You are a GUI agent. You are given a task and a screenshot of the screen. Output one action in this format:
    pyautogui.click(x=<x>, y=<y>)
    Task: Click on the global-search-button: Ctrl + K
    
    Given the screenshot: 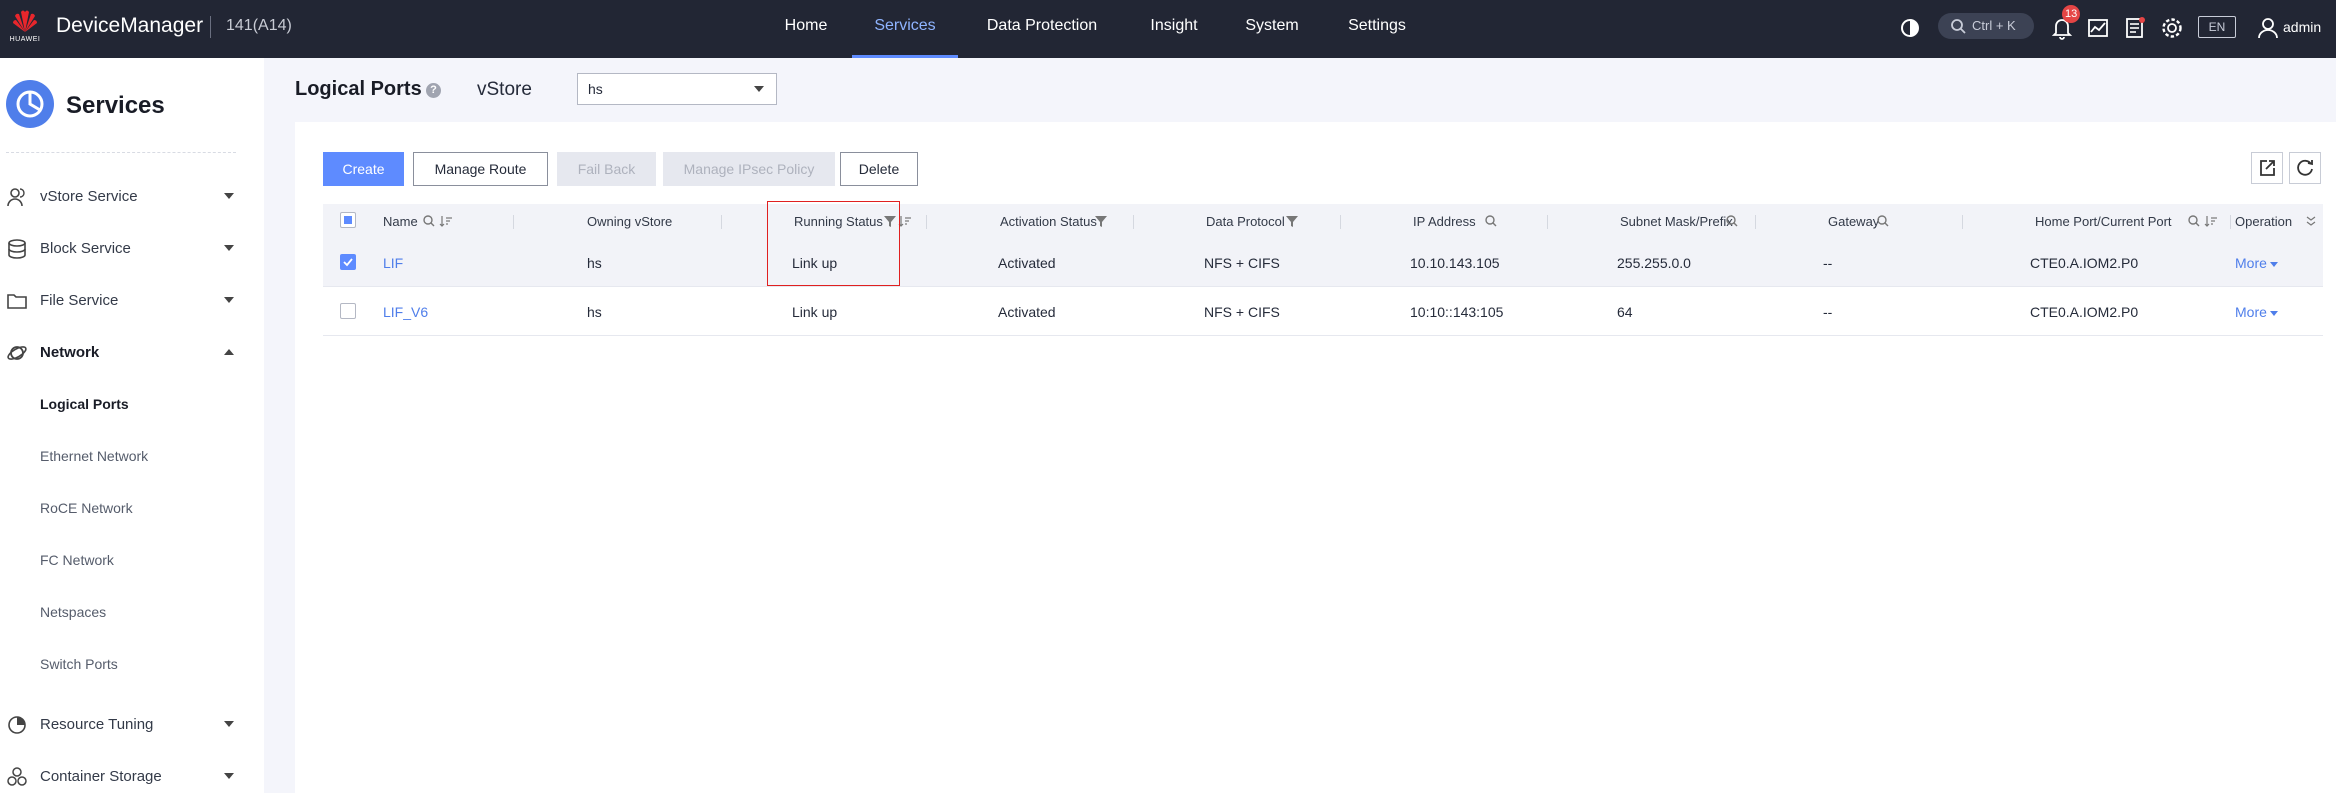 What is the action you would take?
    pyautogui.click(x=1986, y=26)
    